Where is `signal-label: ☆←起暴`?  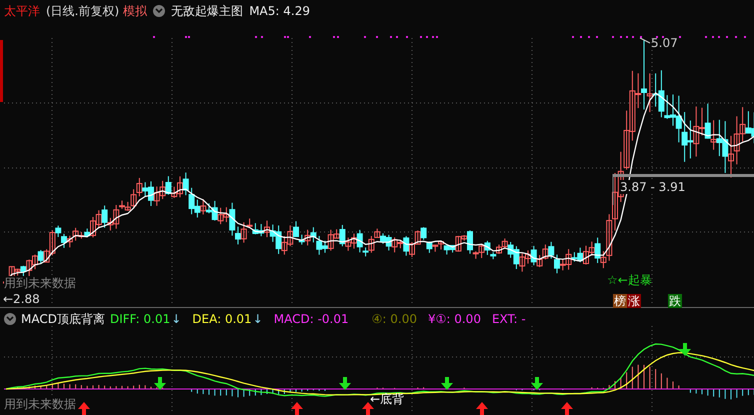 signal-label: ☆←起暴 is located at coordinates (629, 280).